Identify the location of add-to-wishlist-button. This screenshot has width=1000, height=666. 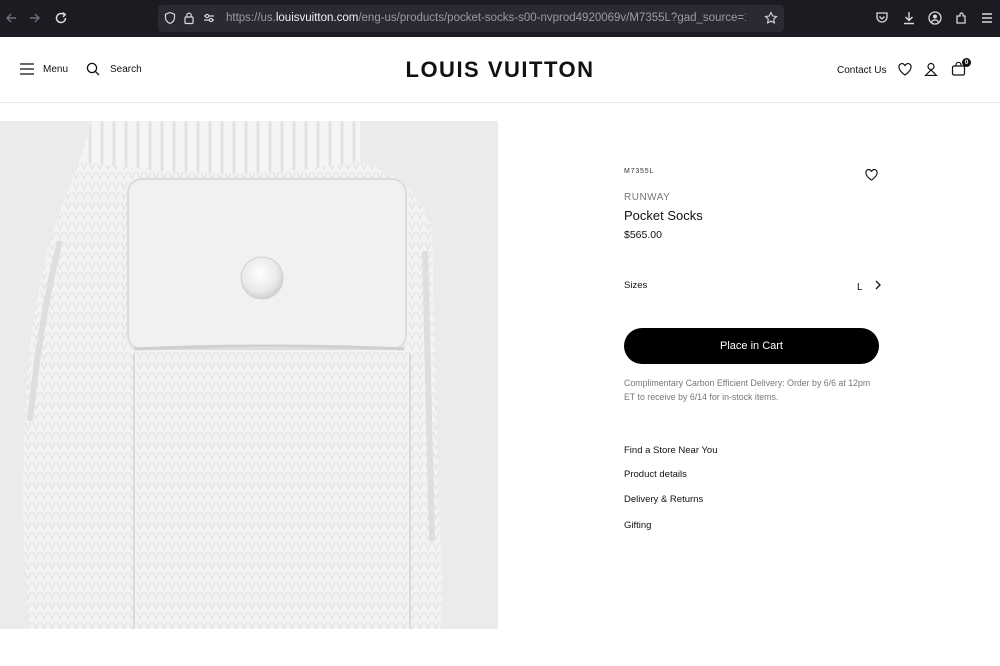
(871, 177).